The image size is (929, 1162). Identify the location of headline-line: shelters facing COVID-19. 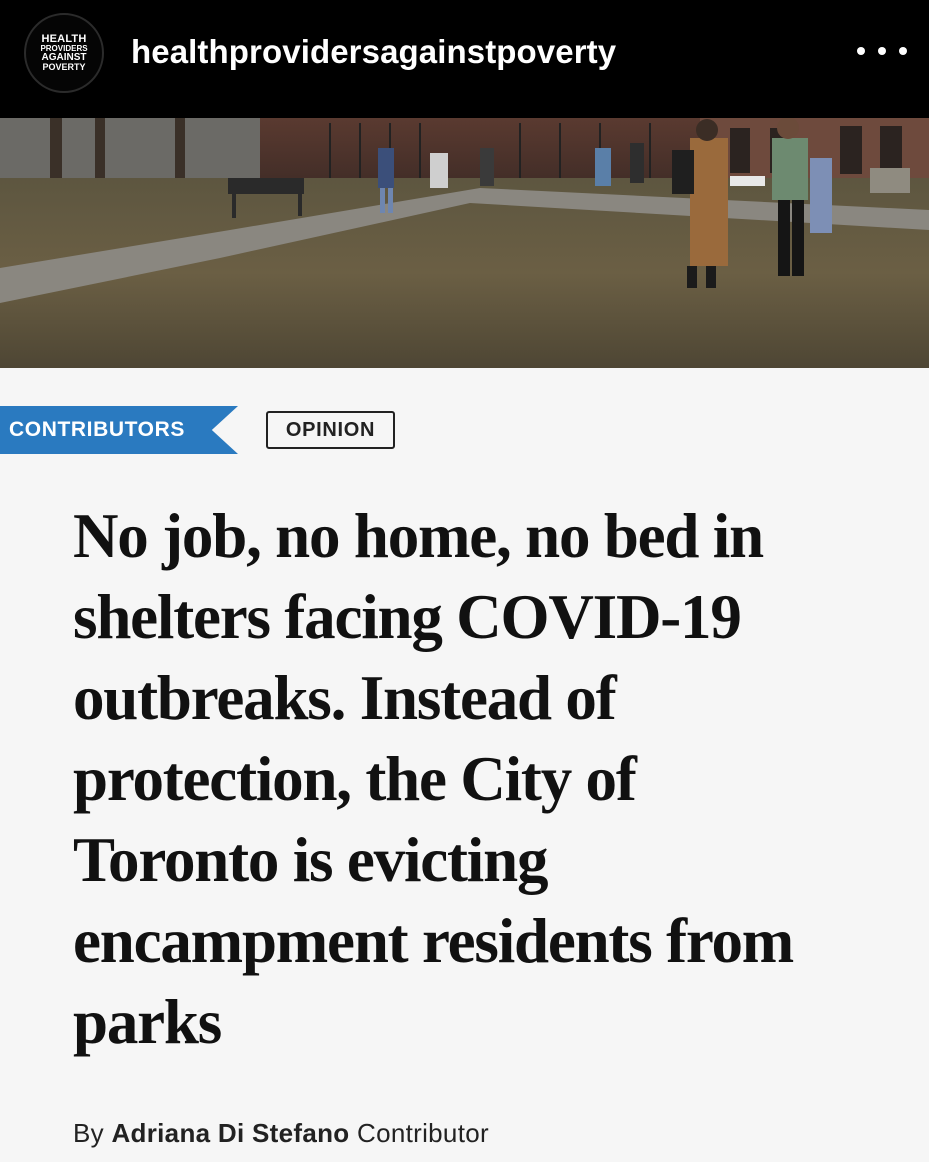
(407, 617).